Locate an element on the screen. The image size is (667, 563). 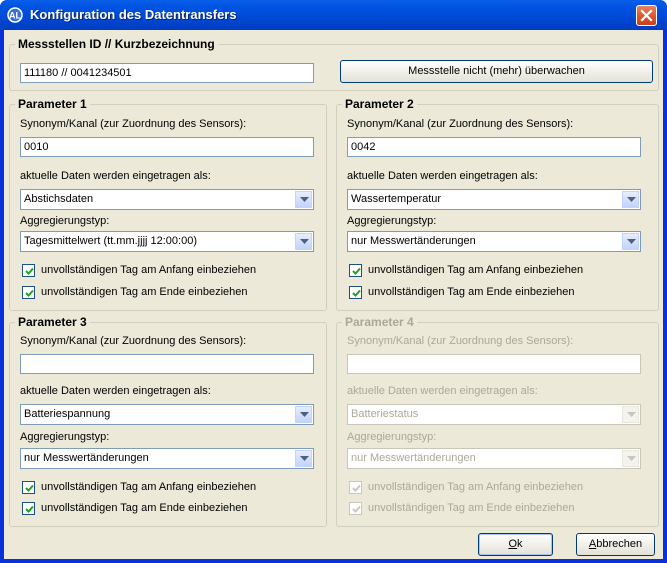
app-logo-icon: AL is located at coordinates (15, 15).